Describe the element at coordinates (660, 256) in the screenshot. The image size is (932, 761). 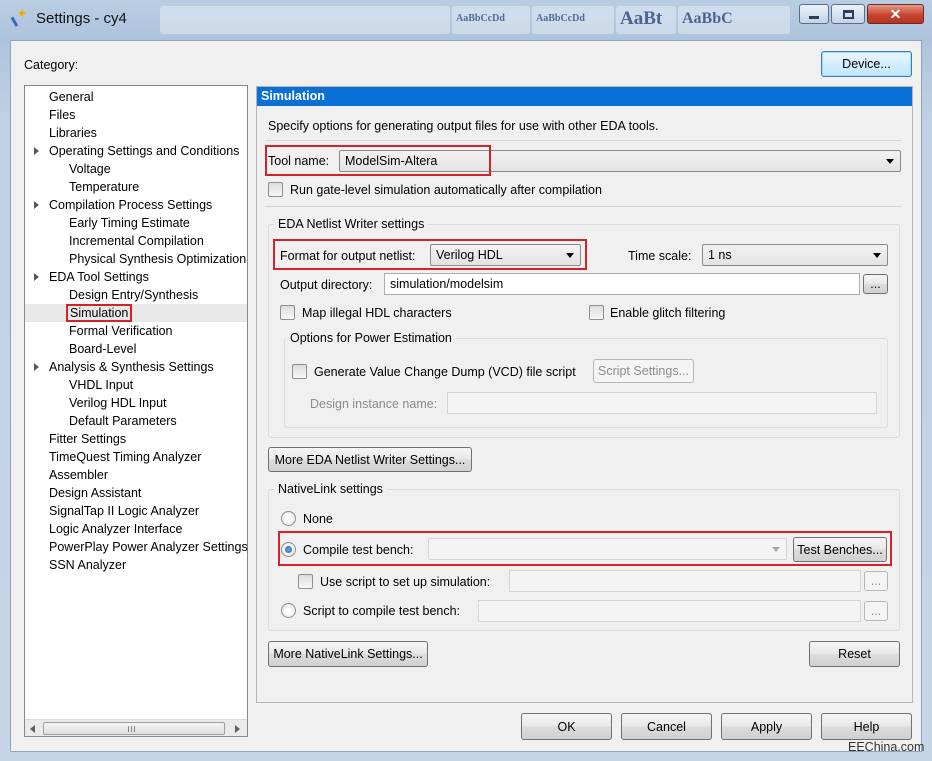
I see `time-scale-label: Time scale:` at that location.